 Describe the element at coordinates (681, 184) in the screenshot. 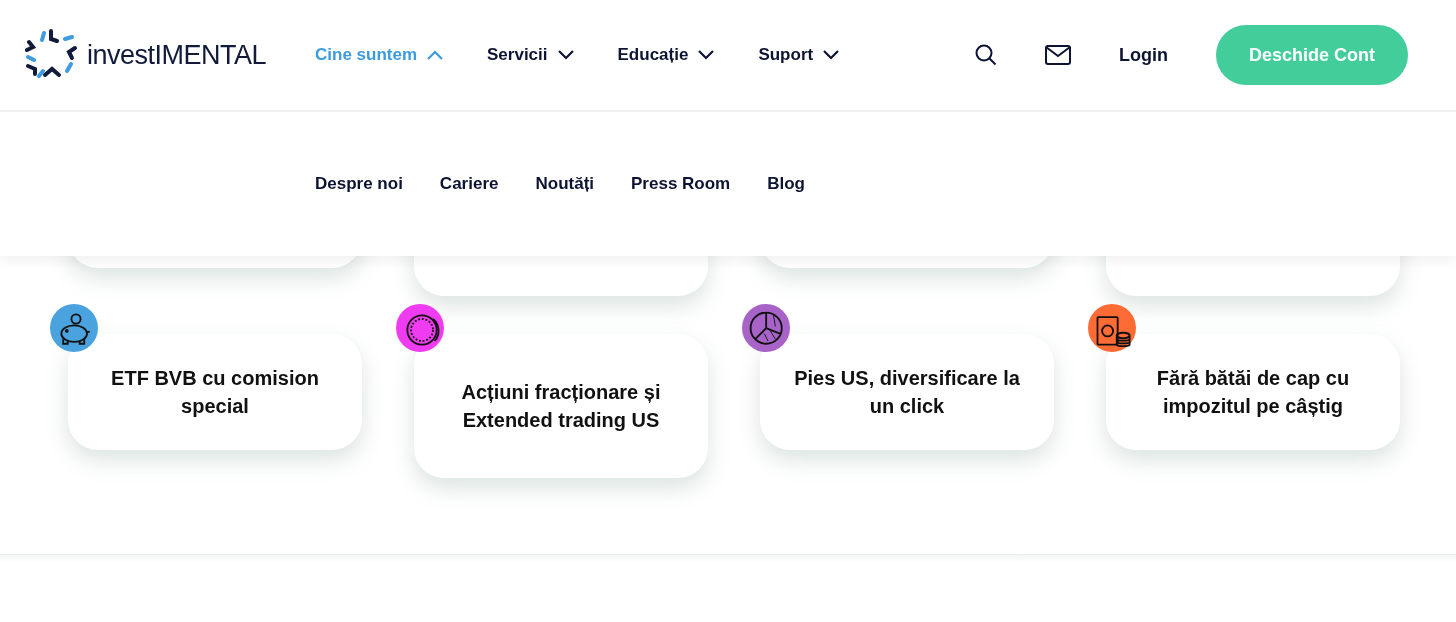

I see `submenu-link: Press Room` at that location.